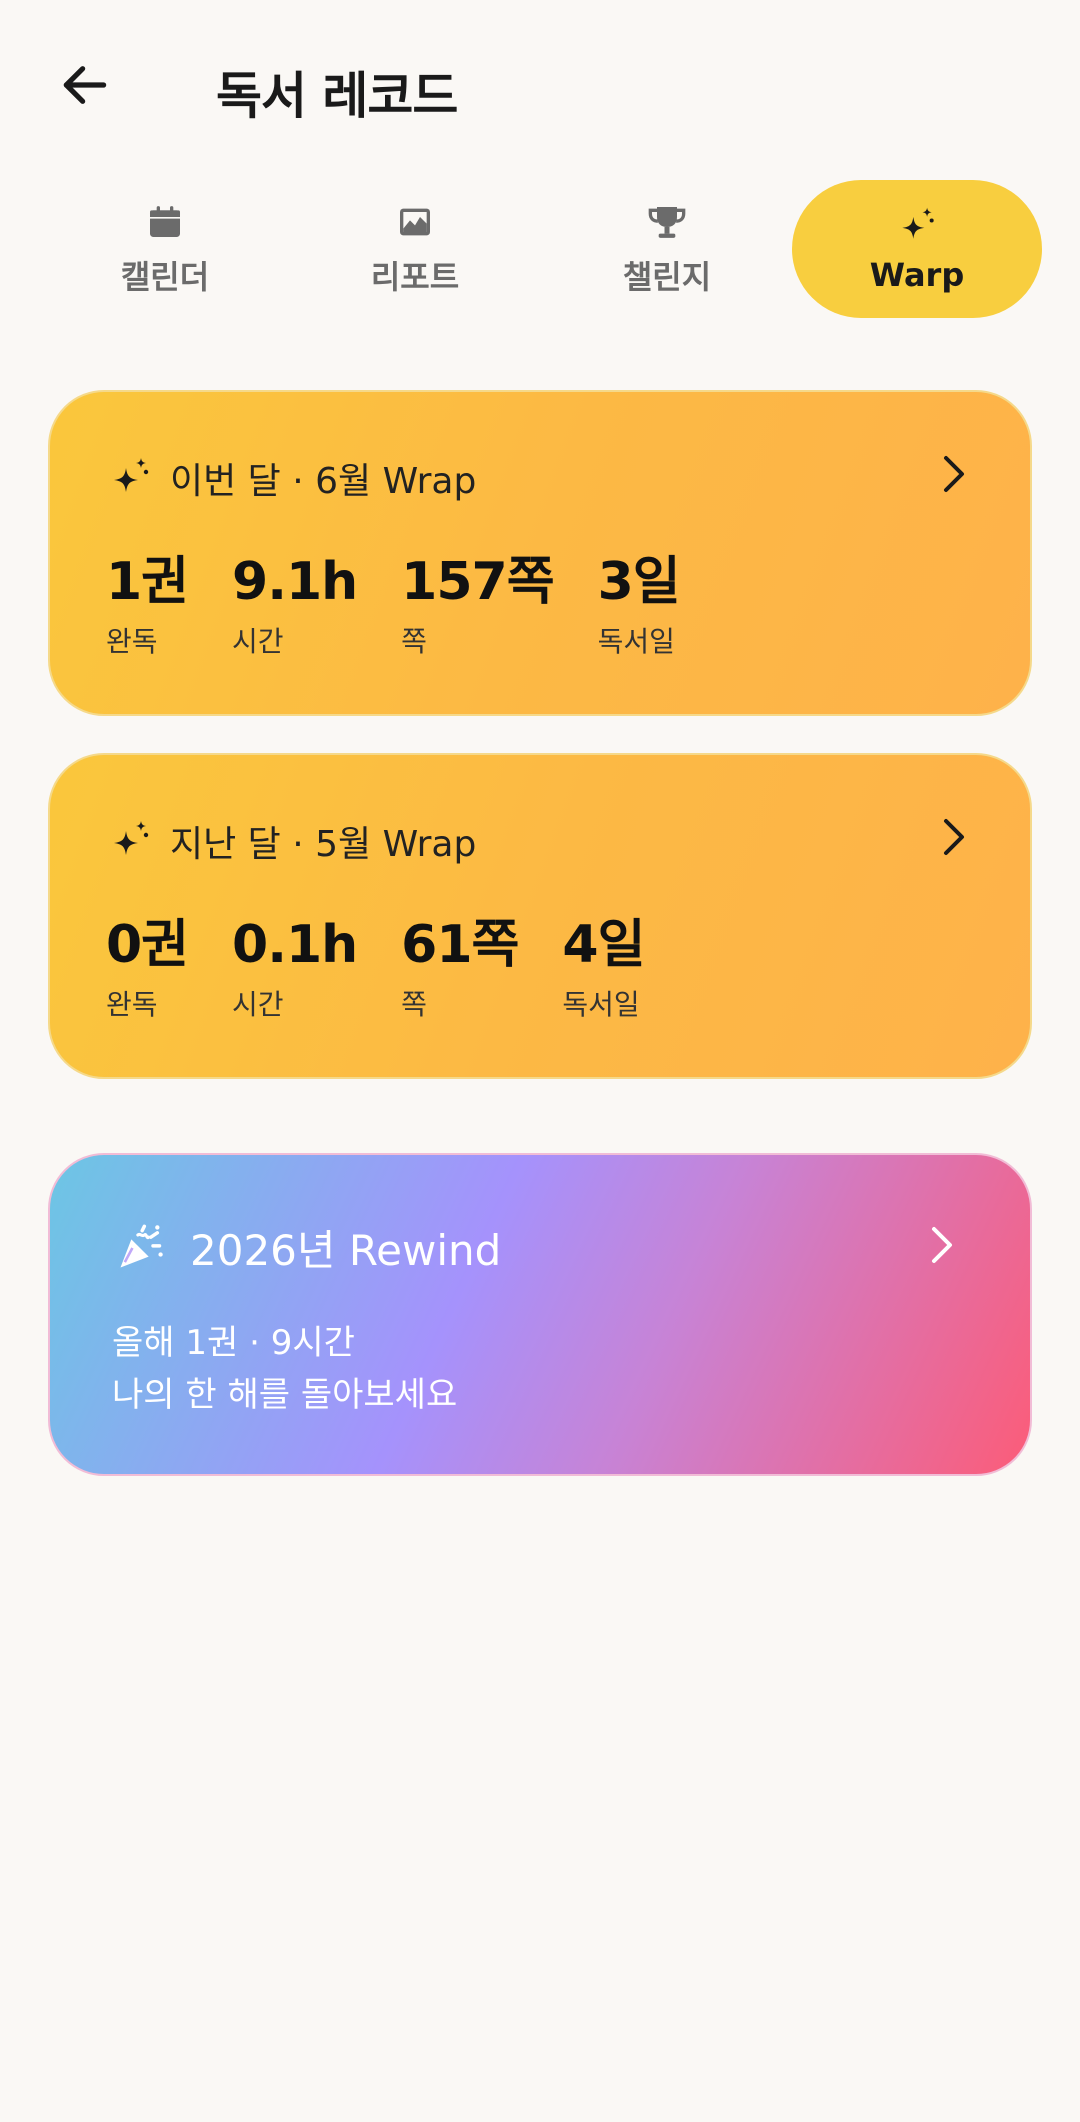 This screenshot has width=1080, height=2122. I want to click on back-button, so click(85, 85).